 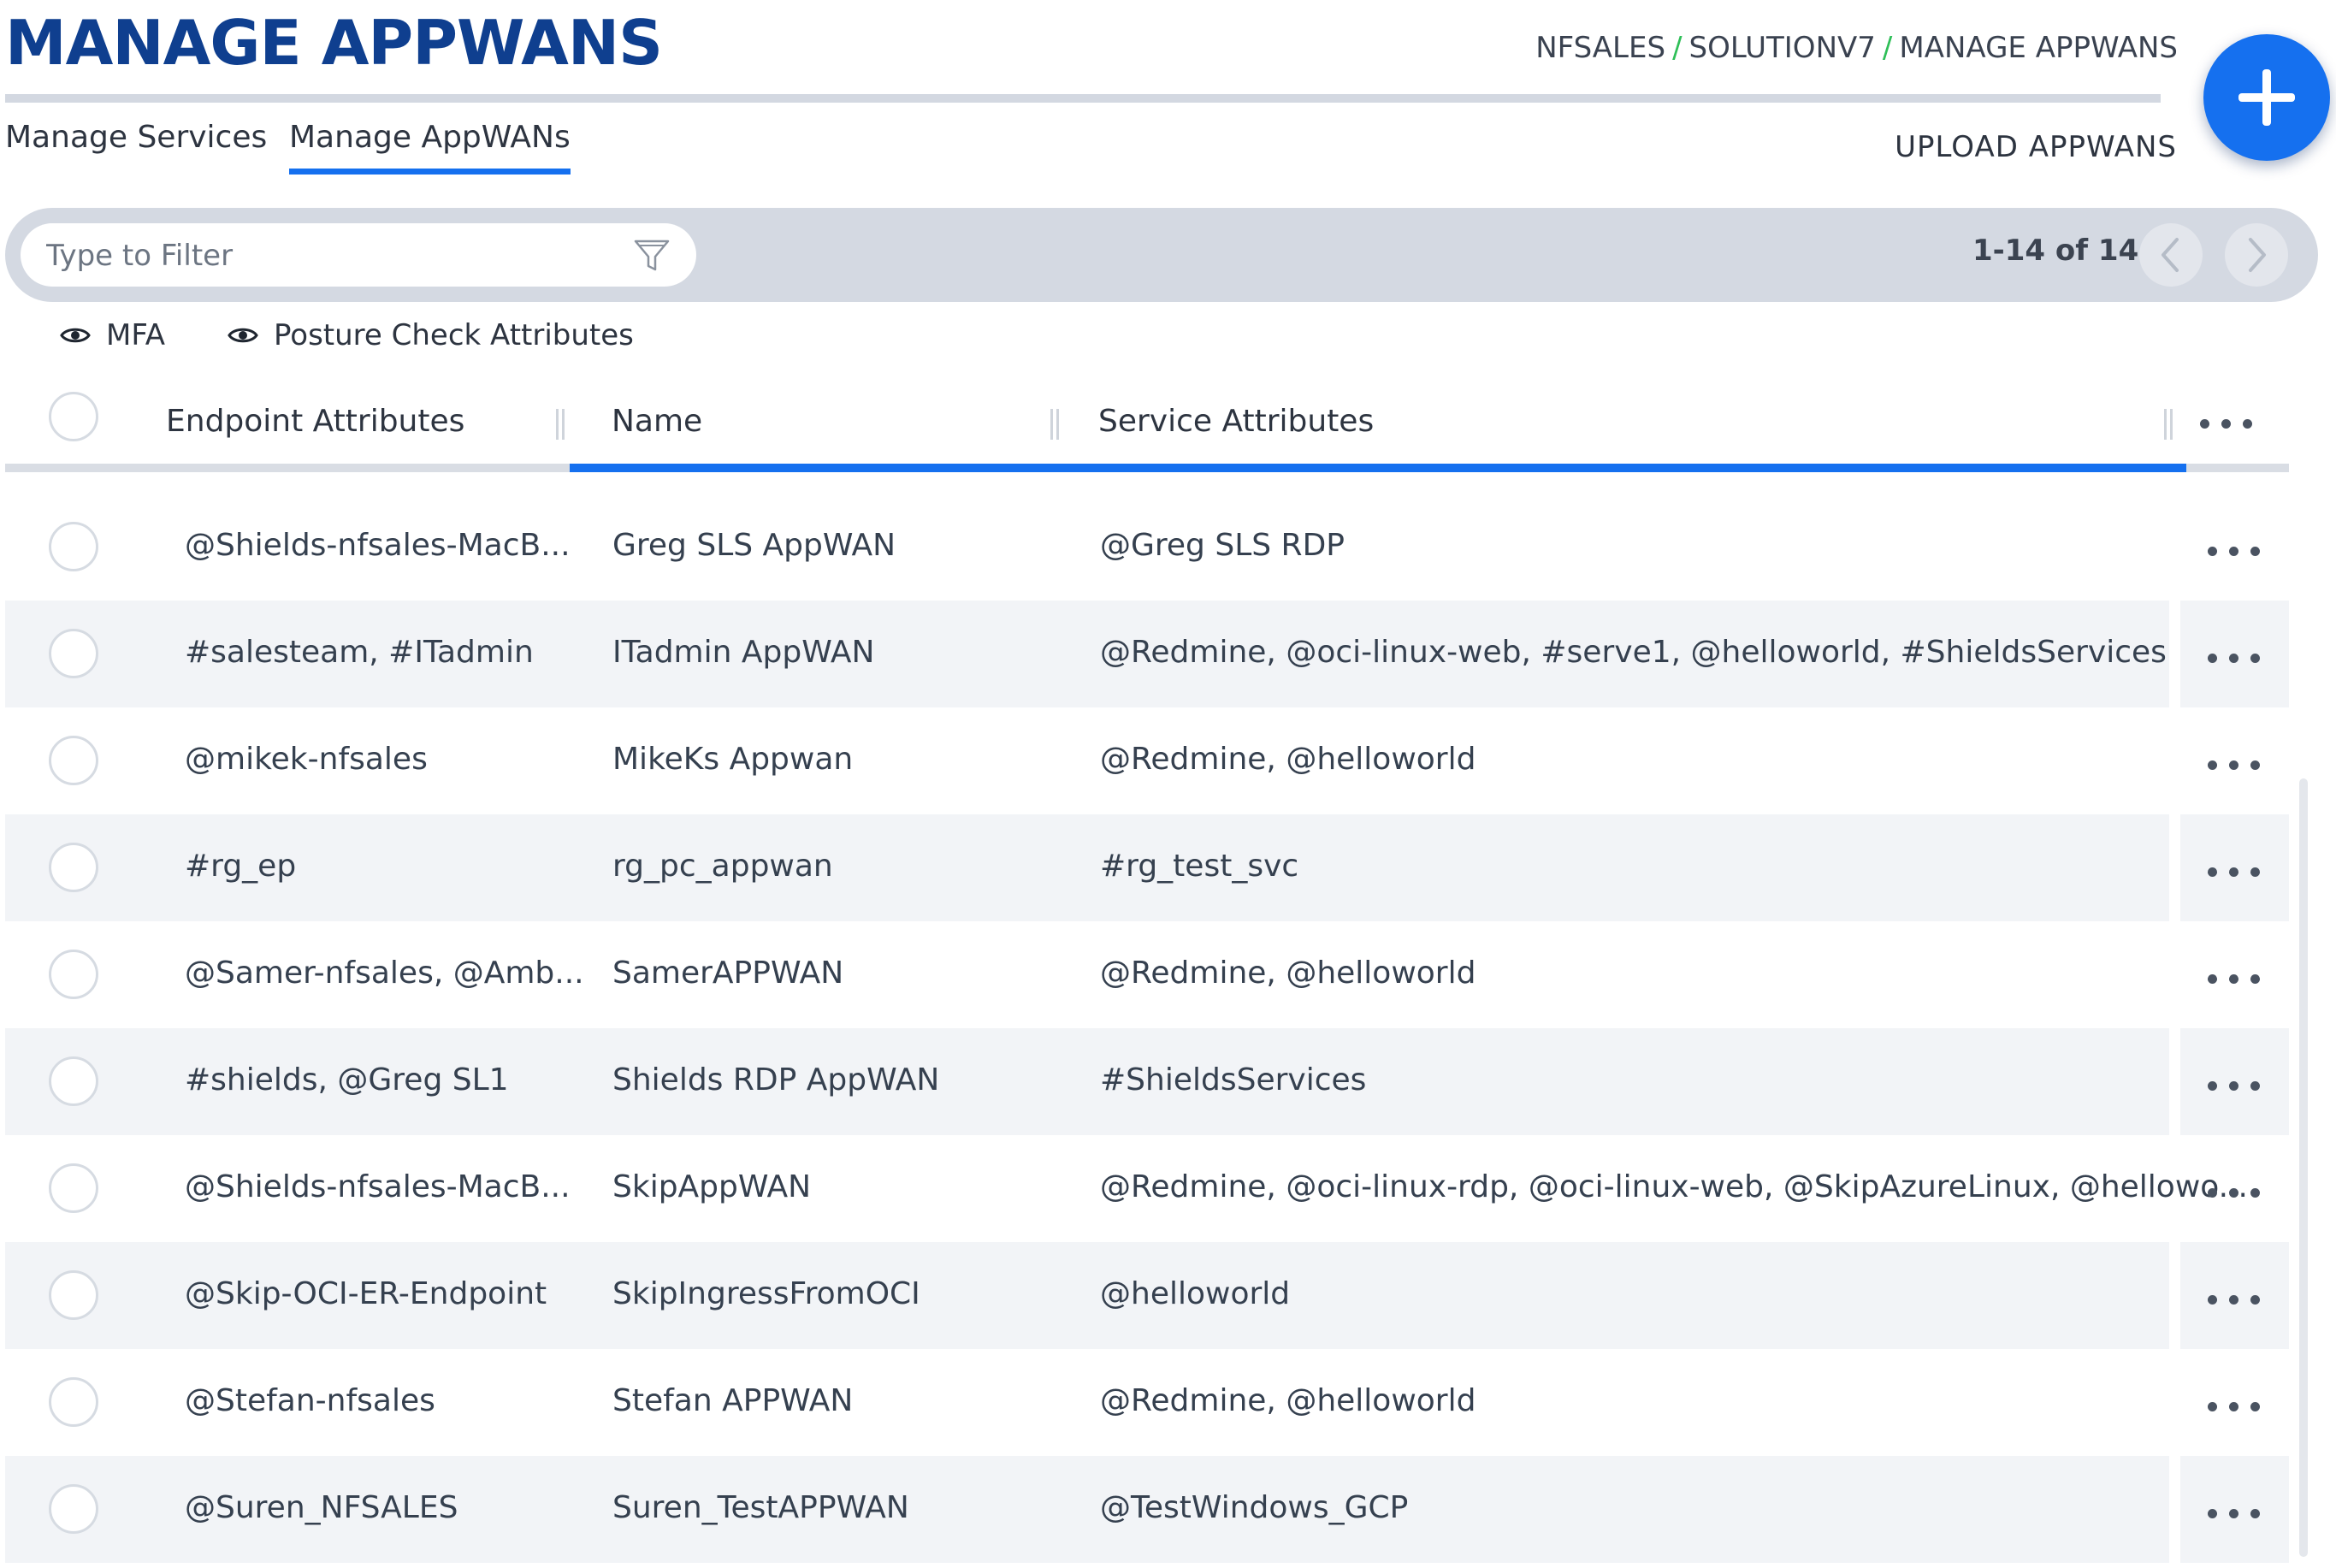 I want to click on toggle-mfa-column: MFA, so click(x=113, y=335).